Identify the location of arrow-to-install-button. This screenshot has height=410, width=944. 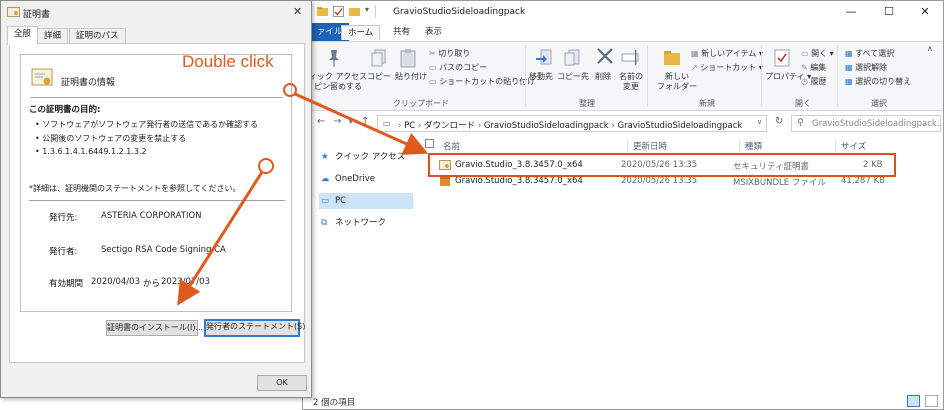
(220, 238).